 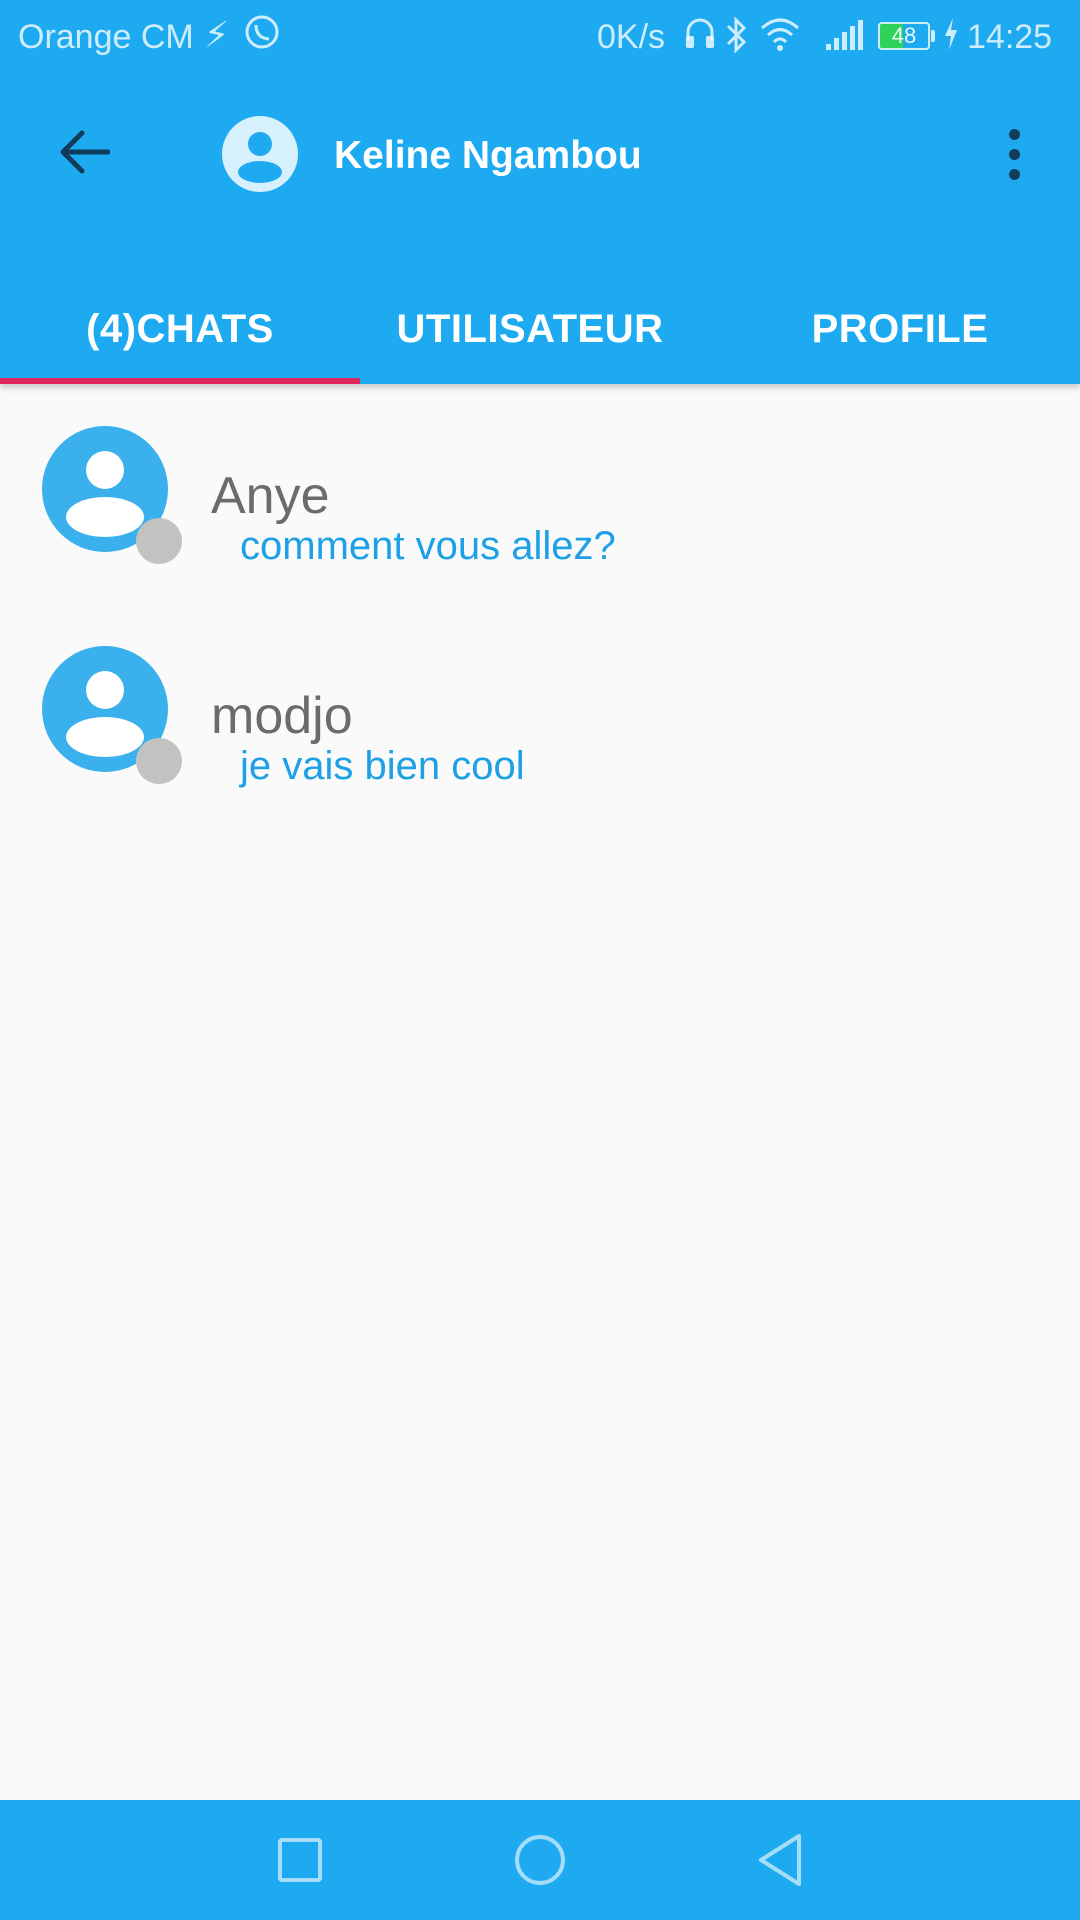 I want to click on home-button, so click(x=540, y=1860).